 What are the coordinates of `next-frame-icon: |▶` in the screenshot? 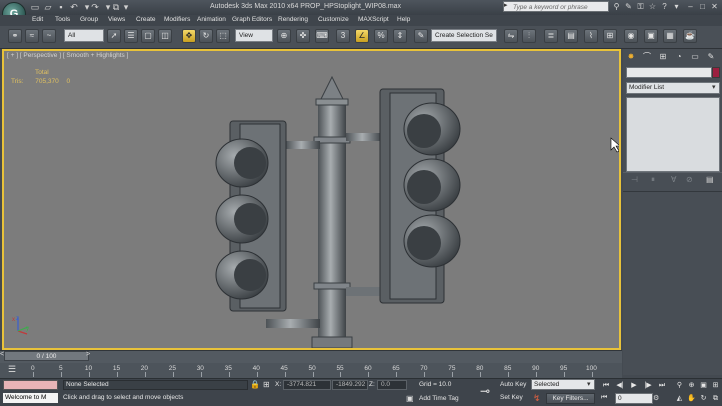 It's located at (648, 385).